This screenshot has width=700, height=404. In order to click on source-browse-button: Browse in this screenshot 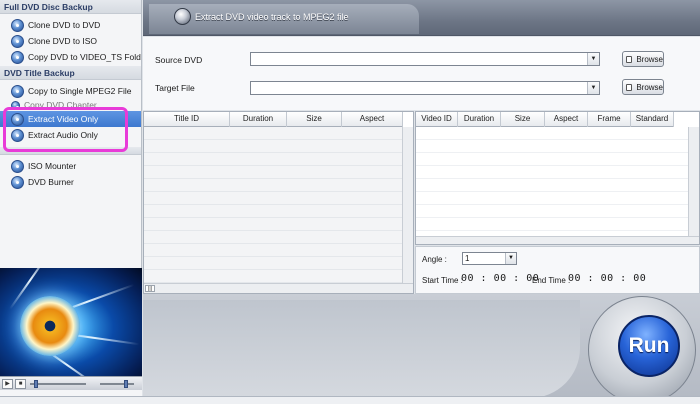, I will do `click(643, 59)`.